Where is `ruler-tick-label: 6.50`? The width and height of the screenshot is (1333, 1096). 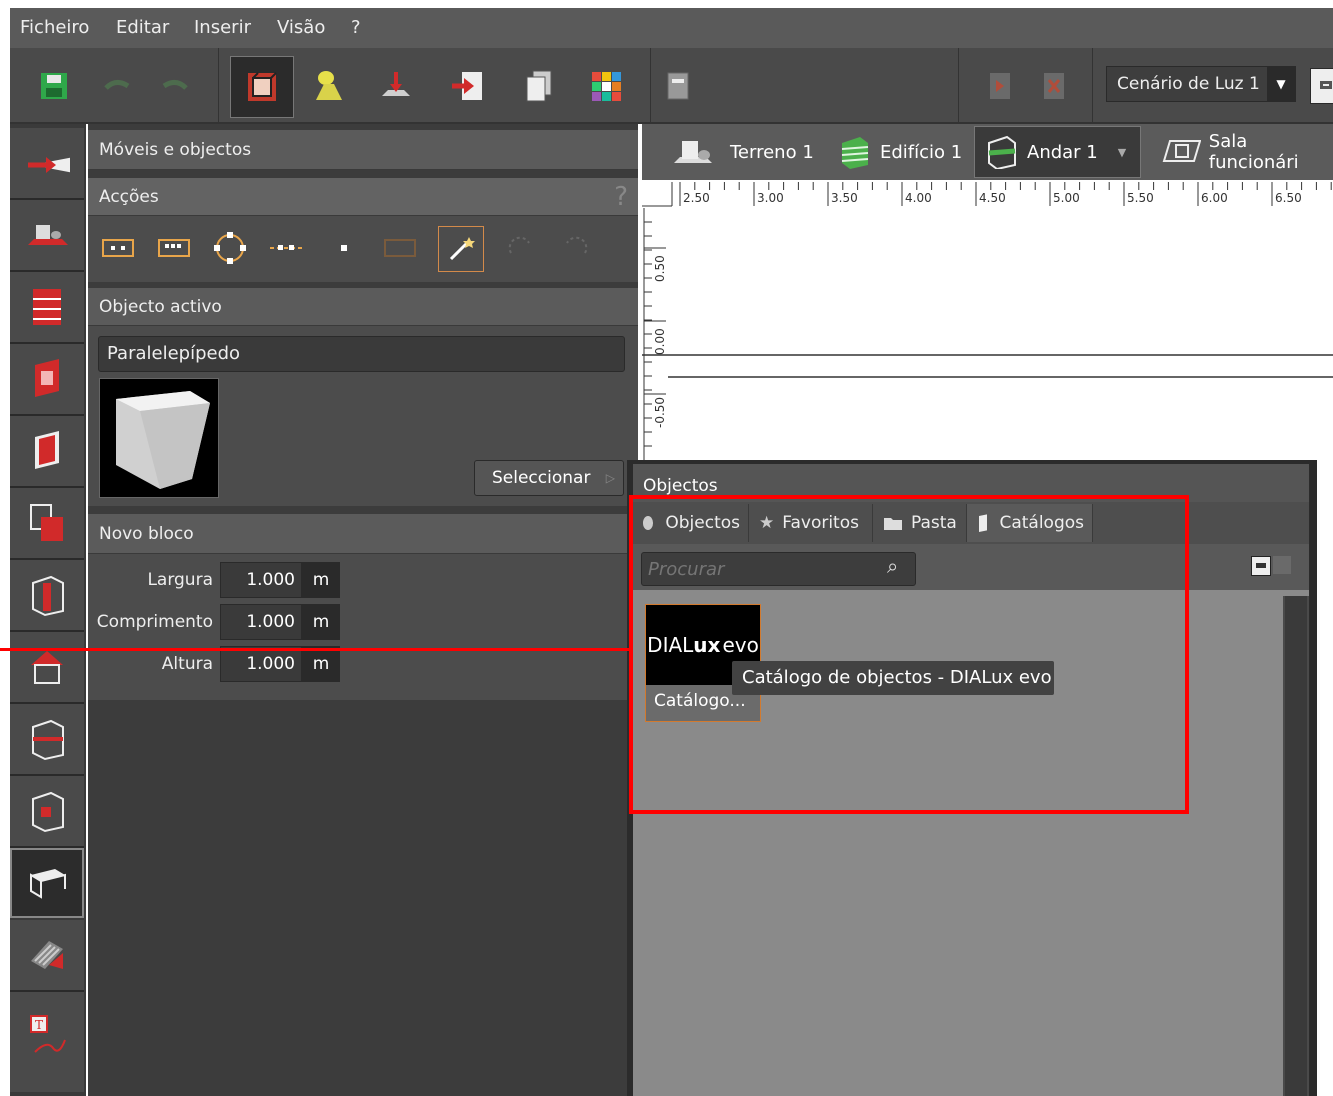 ruler-tick-label: 6.50 is located at coordinates (1288, 198).